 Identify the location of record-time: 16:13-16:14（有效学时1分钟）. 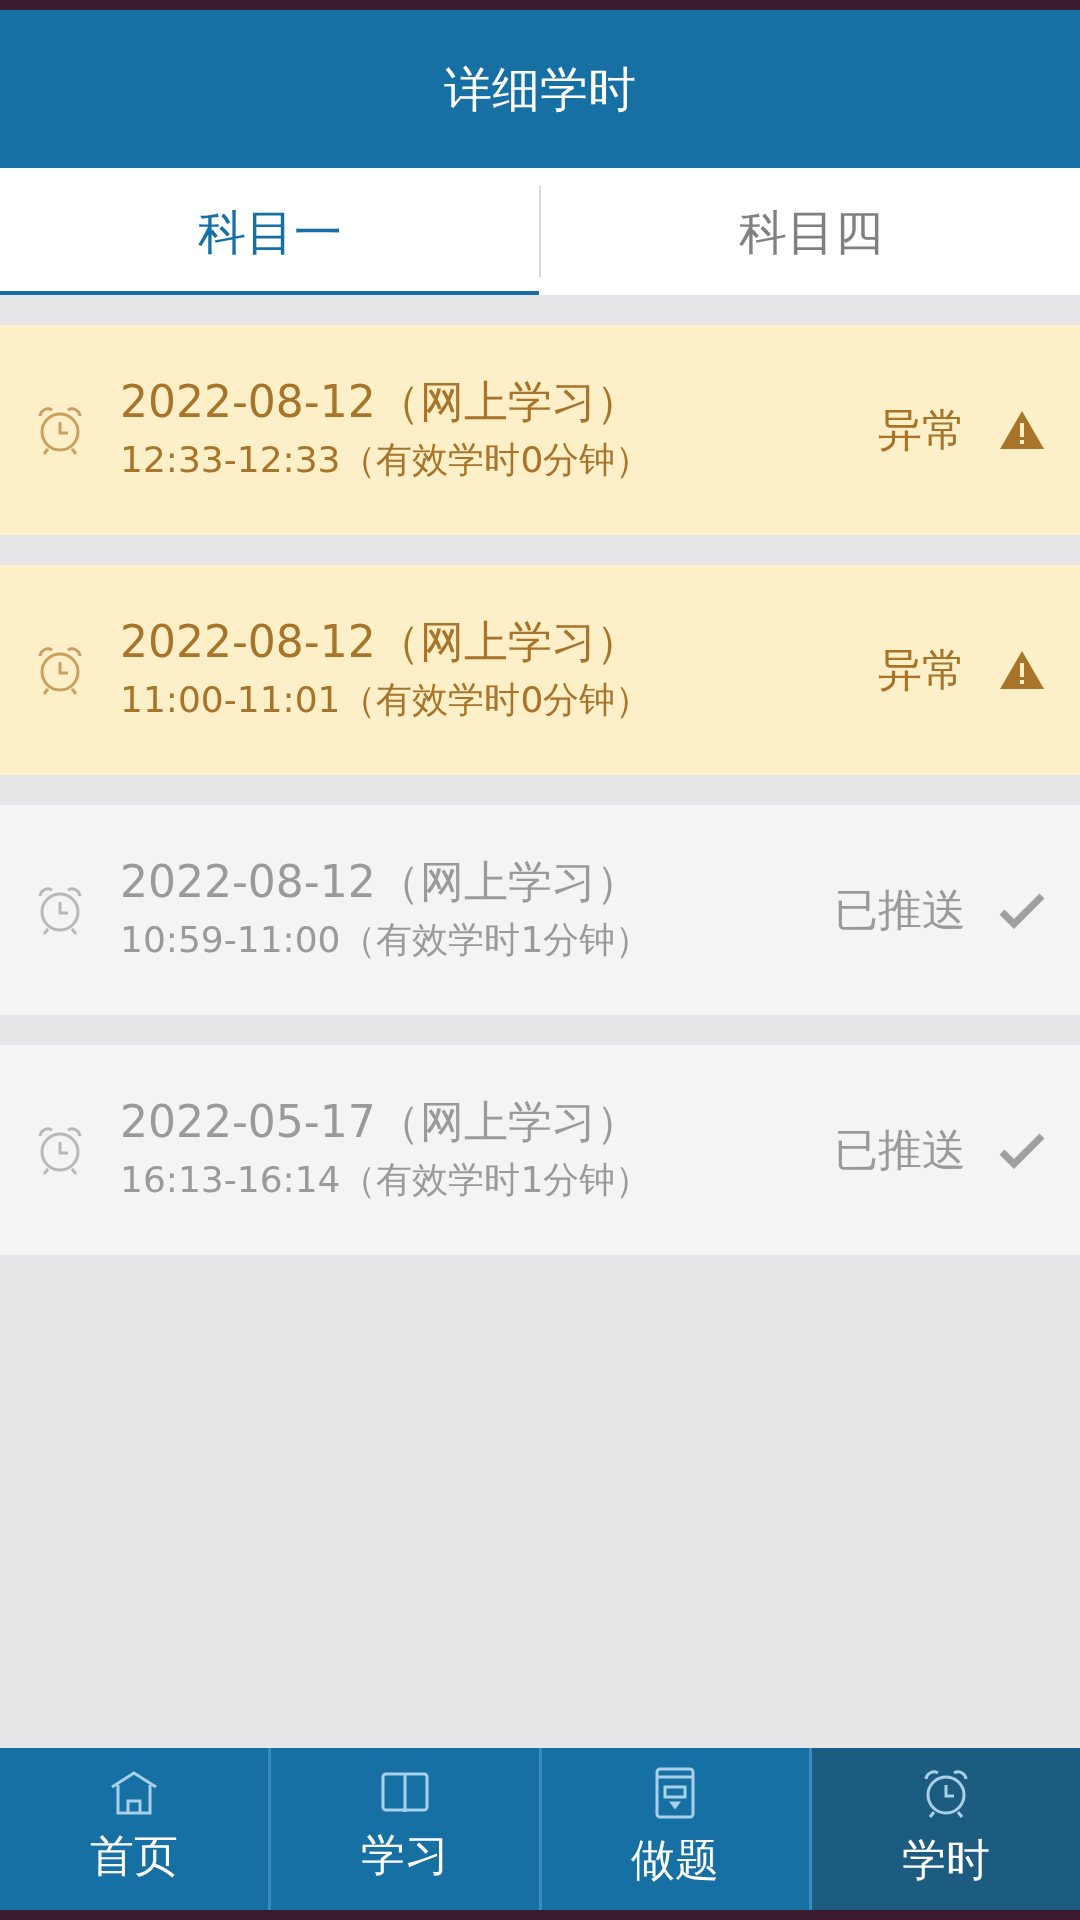
(386, 1180).